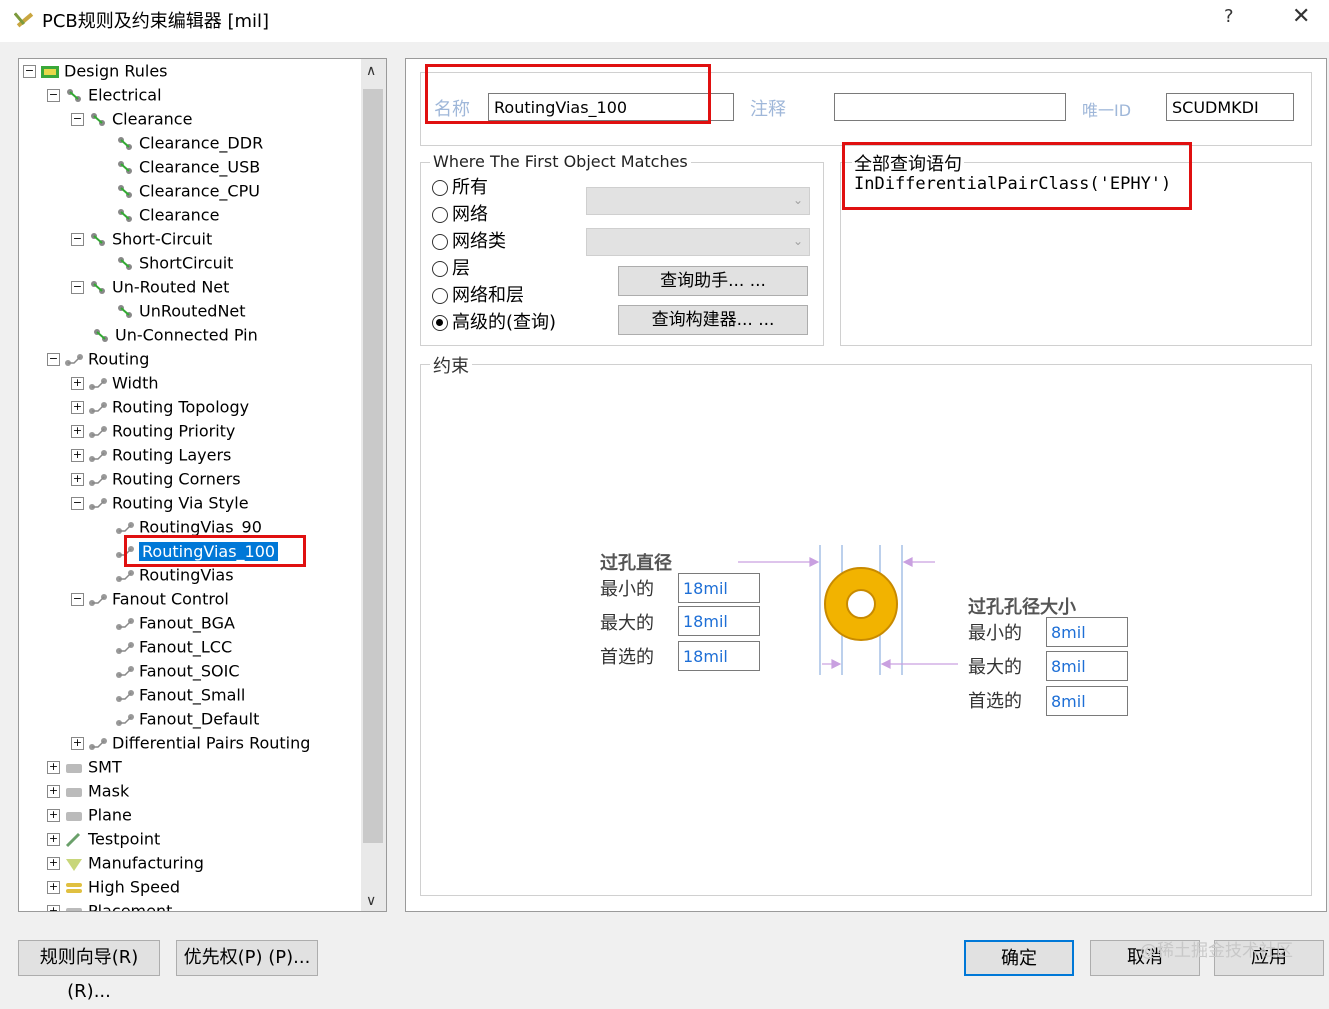  What do you see at coordinates (1087, 632) in the screenshot?
I see `hole-min-field: 8mil` at bounding box center [1087, 632].